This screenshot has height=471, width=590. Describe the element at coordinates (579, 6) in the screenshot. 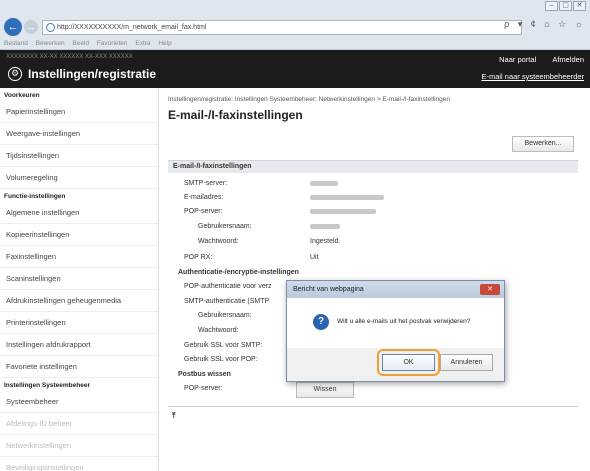

I see `close-window-button: ✕` at that location.